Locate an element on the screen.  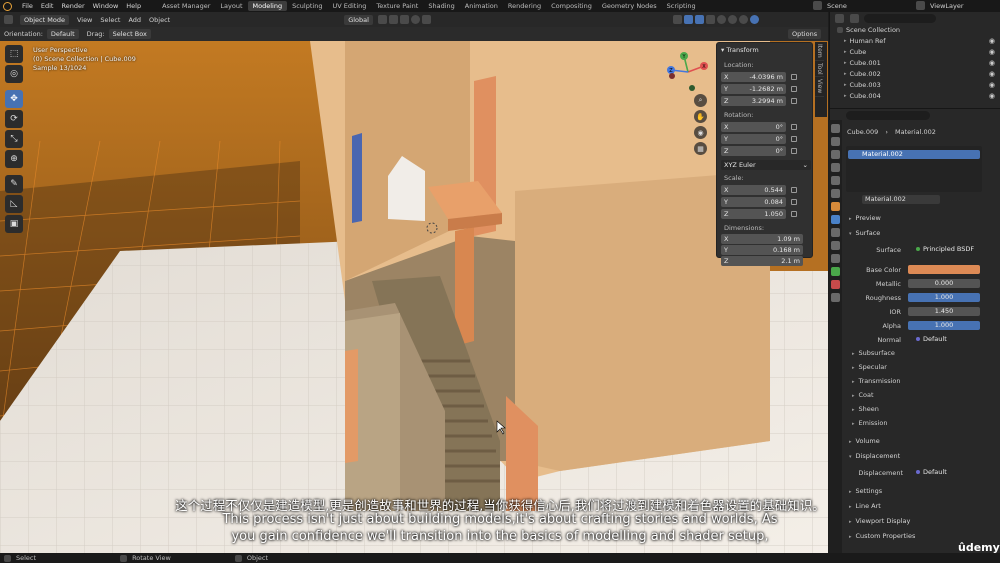
material-name-field: Material.002 is located at coordinates (901, 199).